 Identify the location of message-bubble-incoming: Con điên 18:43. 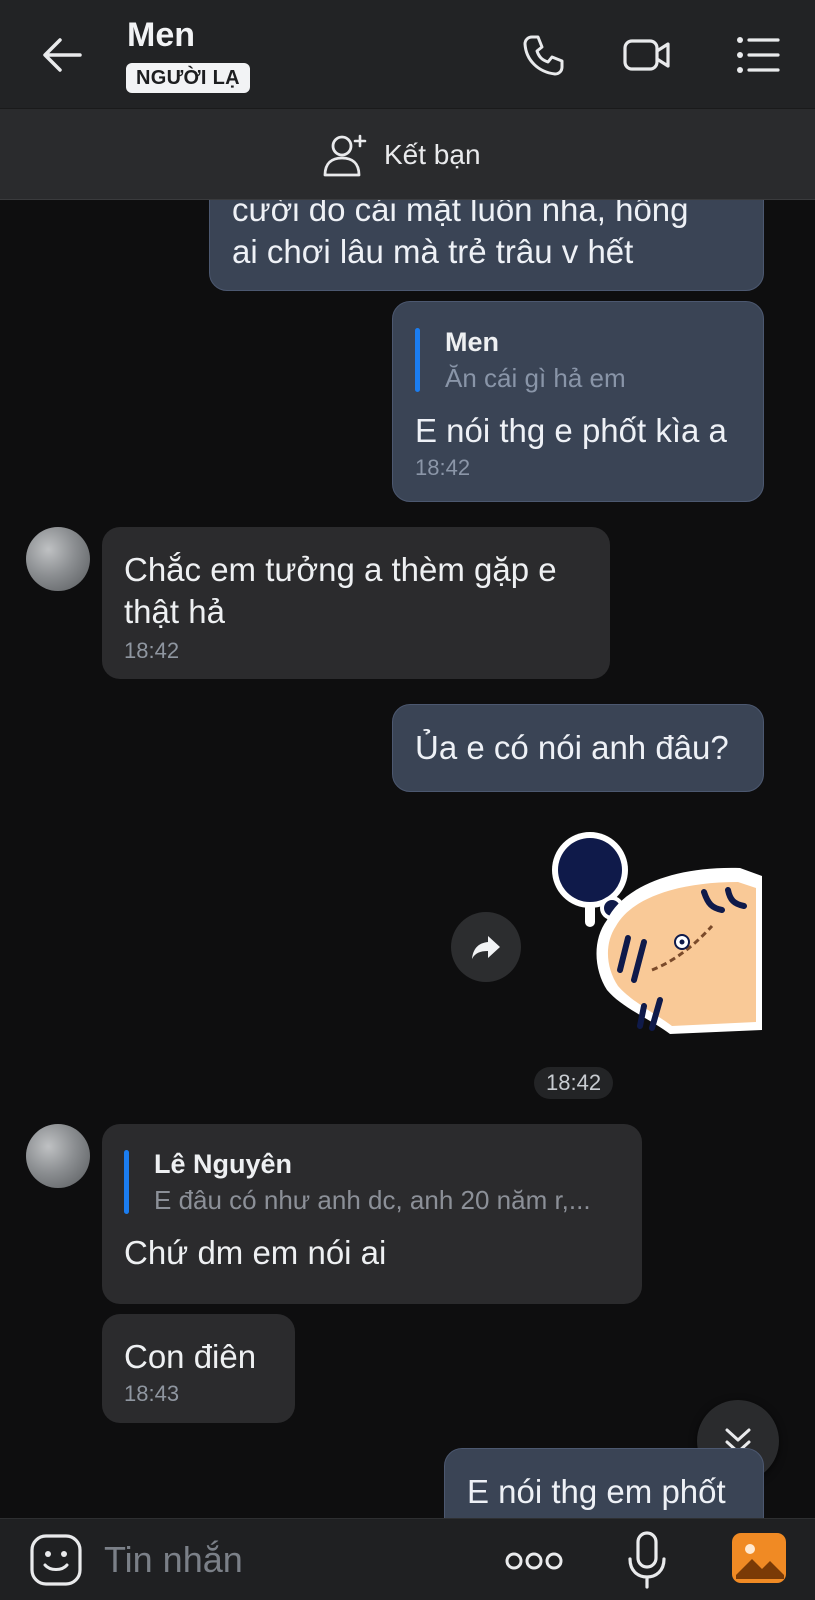
(198, 1368).